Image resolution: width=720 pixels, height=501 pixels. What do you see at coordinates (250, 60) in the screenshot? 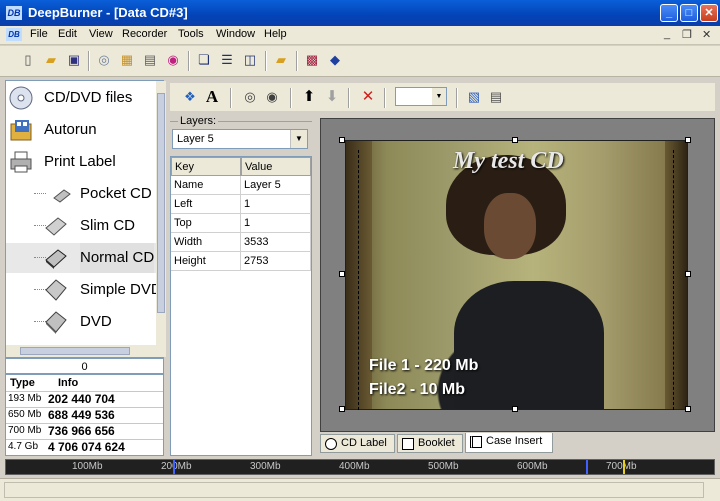
I see `tile-vertical-icon: ◫` at bounding box center [250, 60].